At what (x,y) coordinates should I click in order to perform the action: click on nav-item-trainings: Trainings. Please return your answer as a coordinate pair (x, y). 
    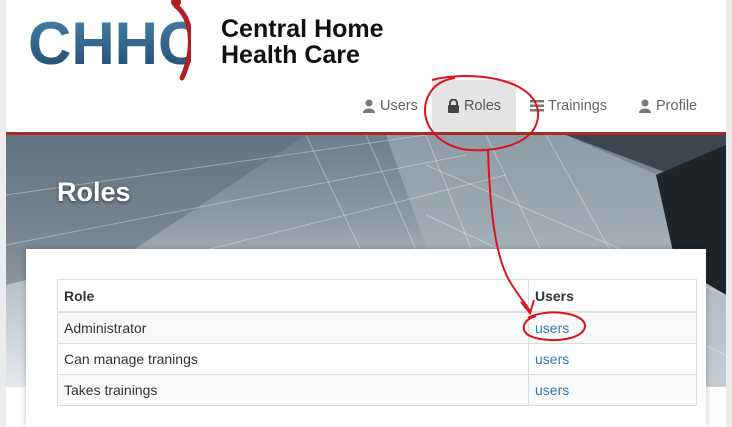
    Looking at the image, I should click on (568, 106).